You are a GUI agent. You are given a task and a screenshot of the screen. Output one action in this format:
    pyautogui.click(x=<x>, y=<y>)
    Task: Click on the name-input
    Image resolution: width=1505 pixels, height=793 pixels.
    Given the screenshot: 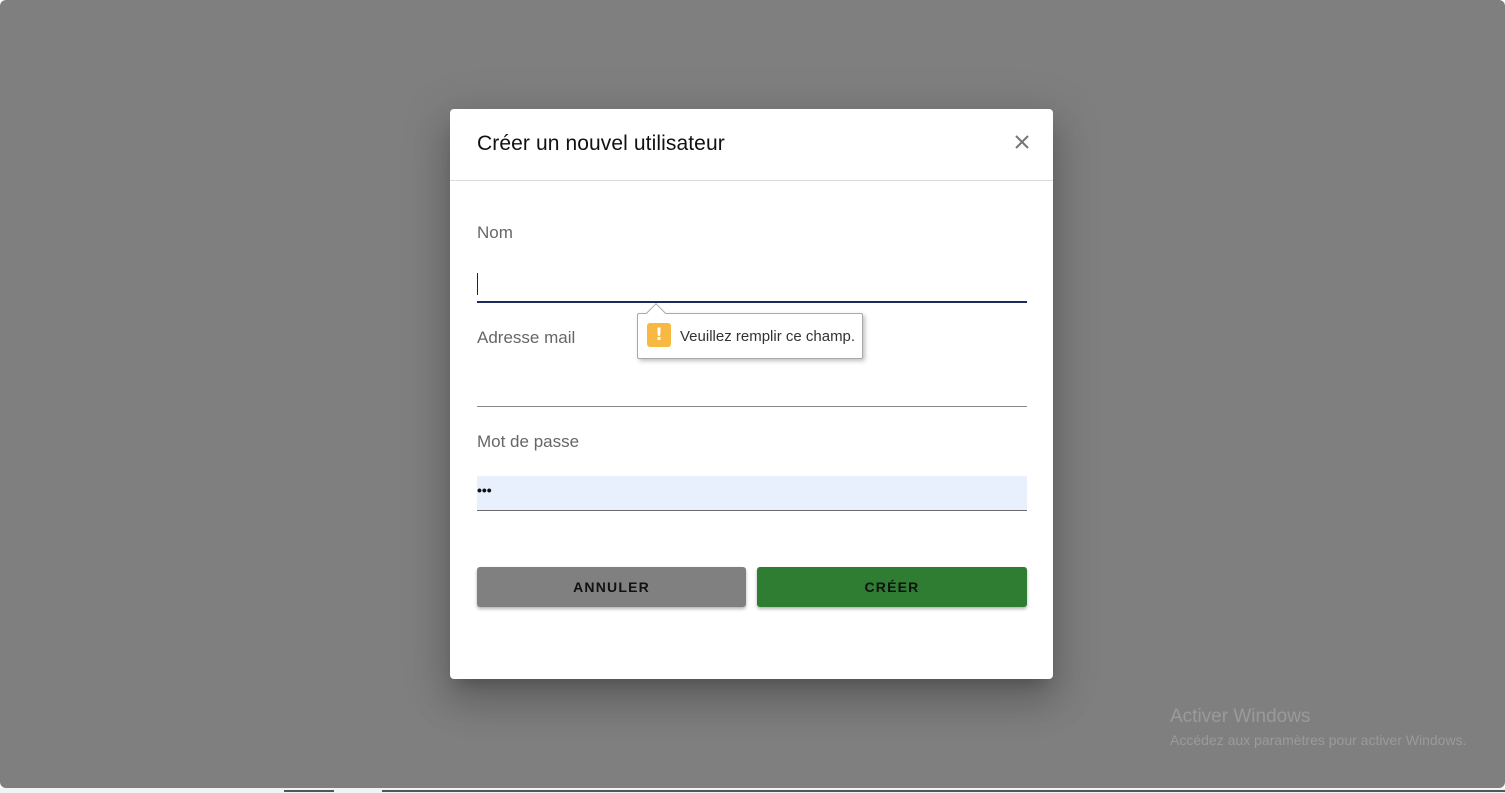 What is the action you would take?
    pyautogui.click(x=752, y=283)
    